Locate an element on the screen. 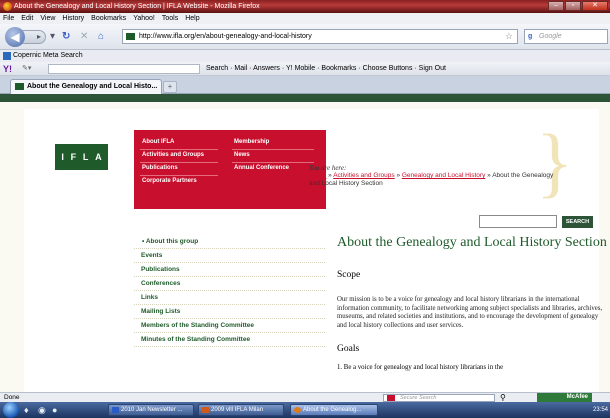 The width and height of the screenshot is (610, 418). menu-edit: Edit is located at coordinates (27, 18).